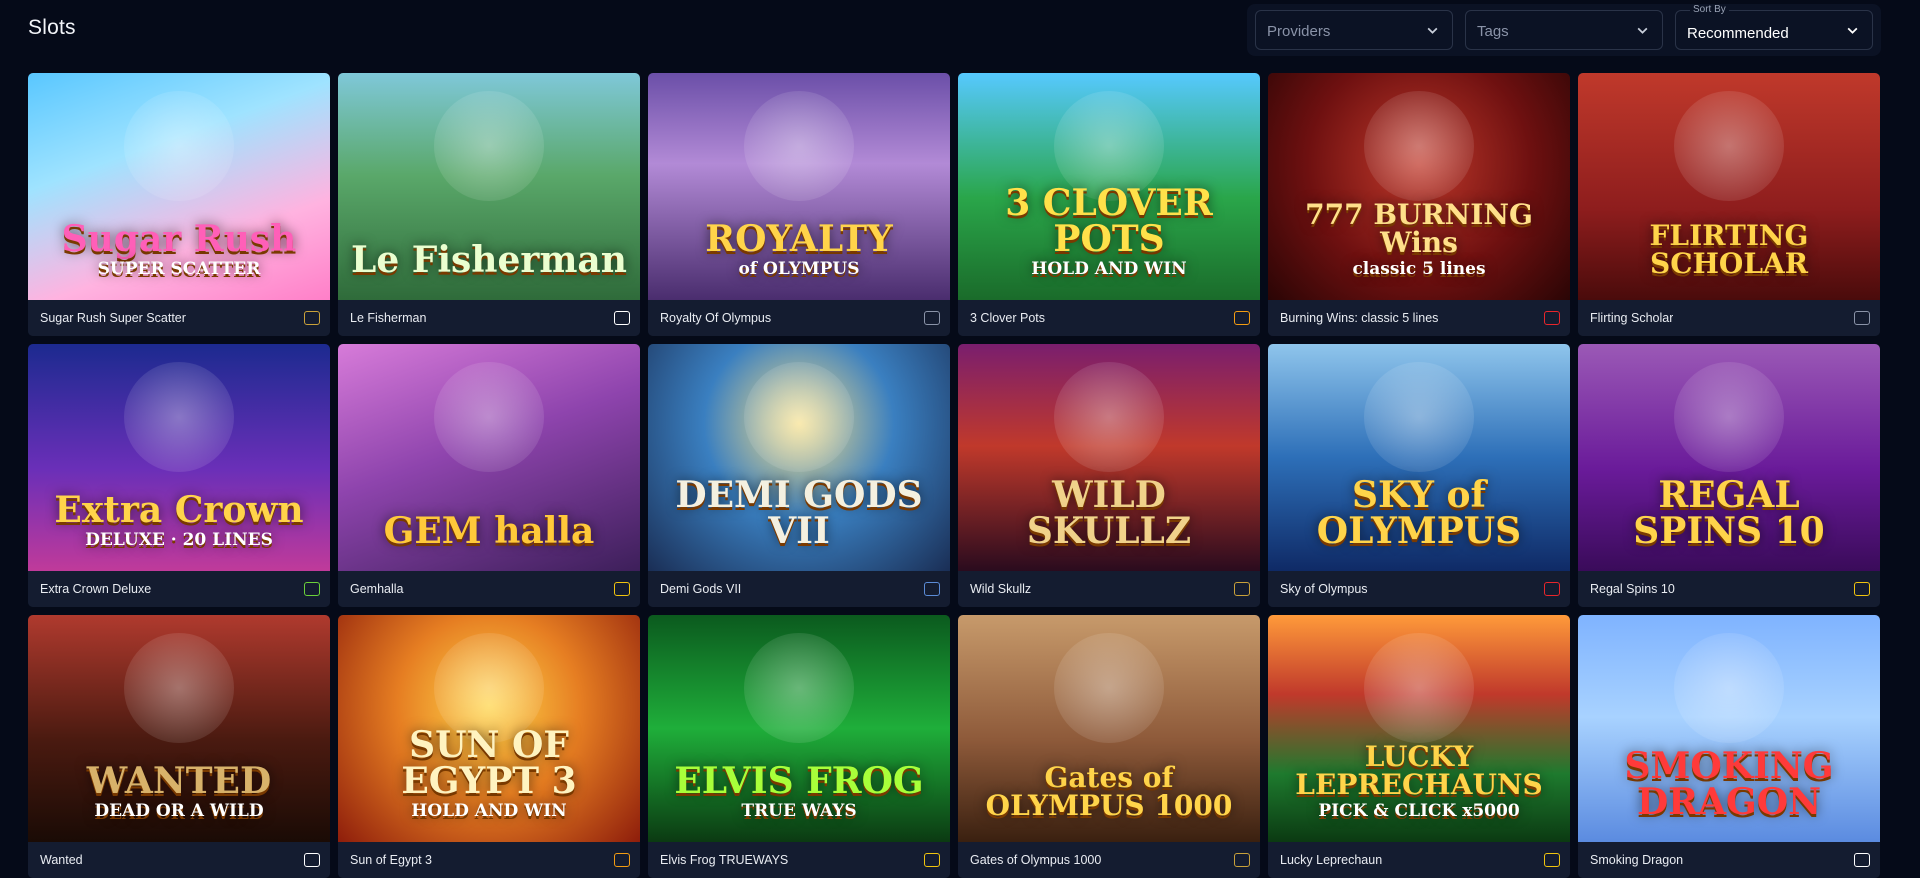  I want to click on gear-icon, so click(1552, 860).